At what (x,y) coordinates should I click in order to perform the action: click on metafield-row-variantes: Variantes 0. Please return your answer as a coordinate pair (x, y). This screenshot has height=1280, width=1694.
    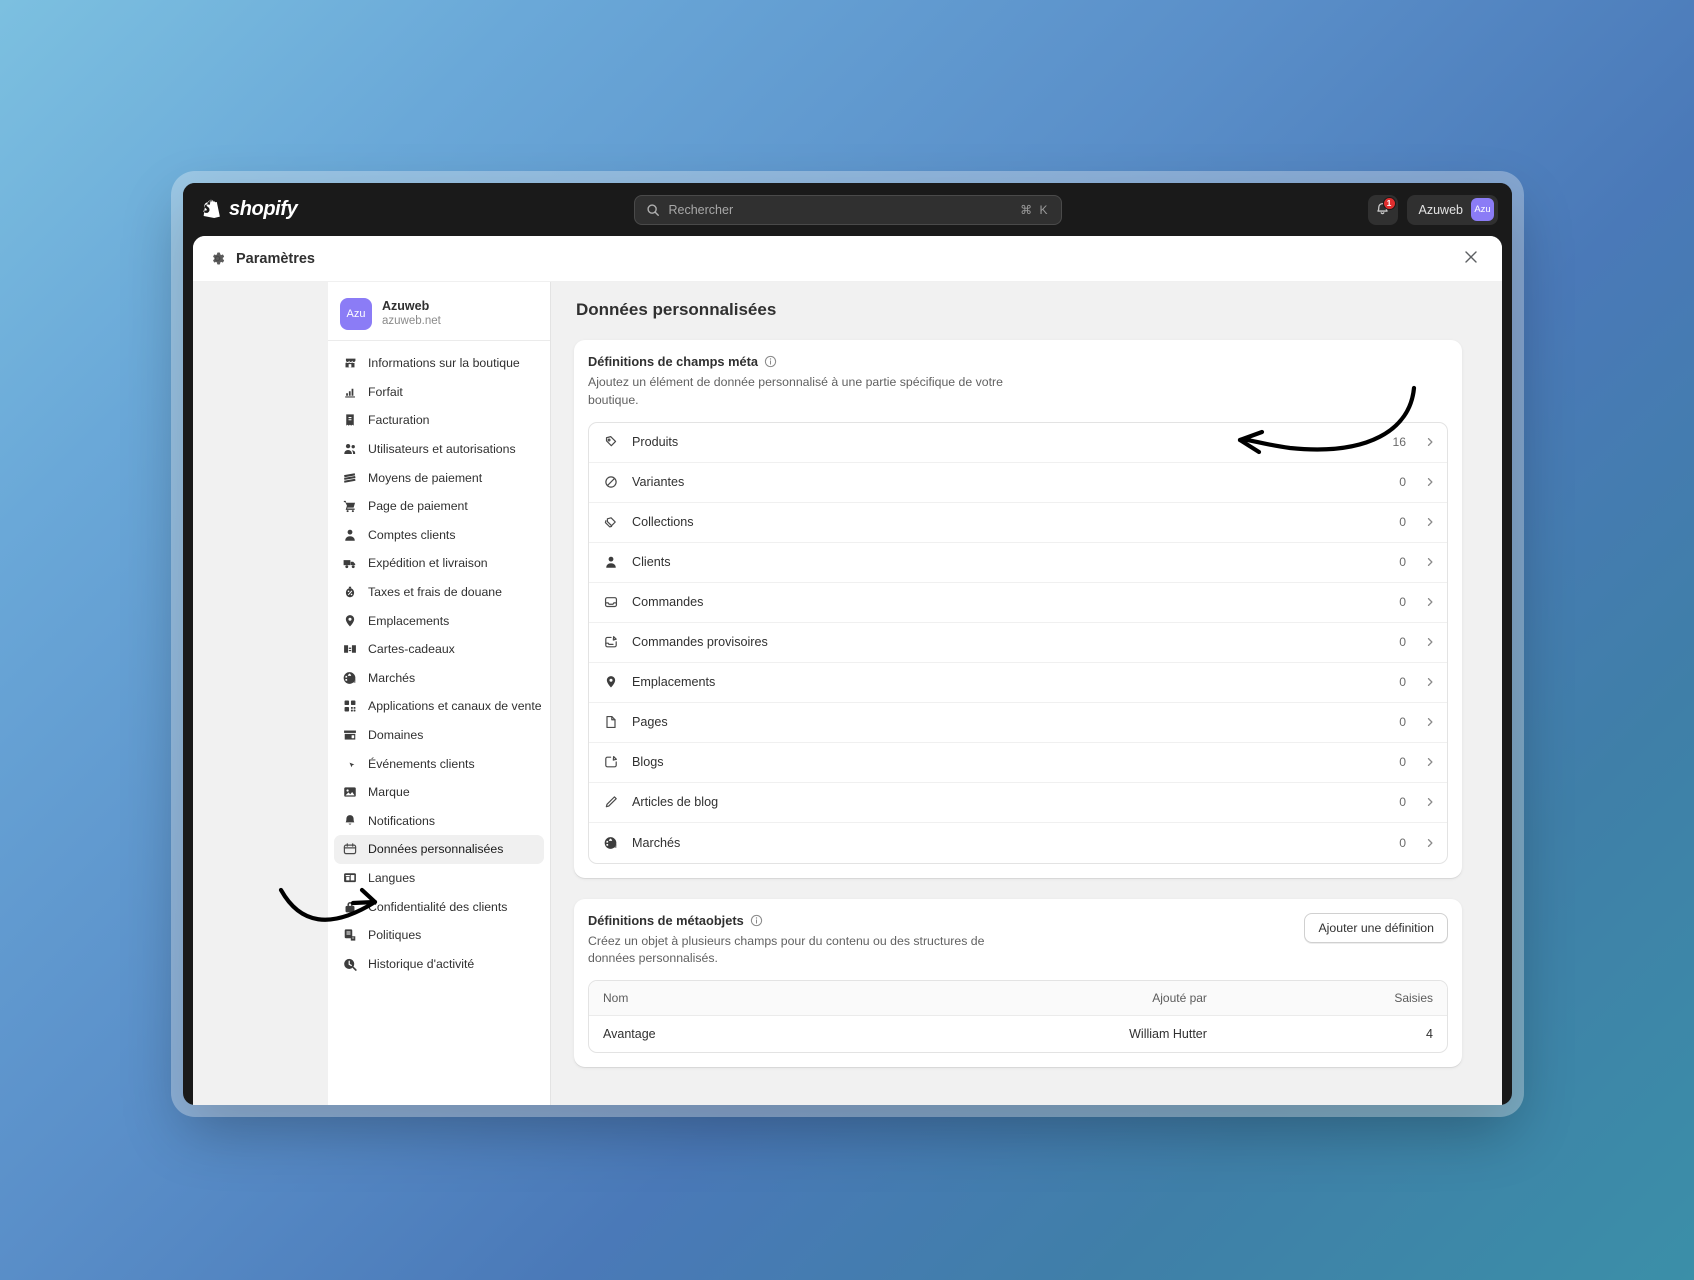
    Looking at the image, I should click on (1018, 483).